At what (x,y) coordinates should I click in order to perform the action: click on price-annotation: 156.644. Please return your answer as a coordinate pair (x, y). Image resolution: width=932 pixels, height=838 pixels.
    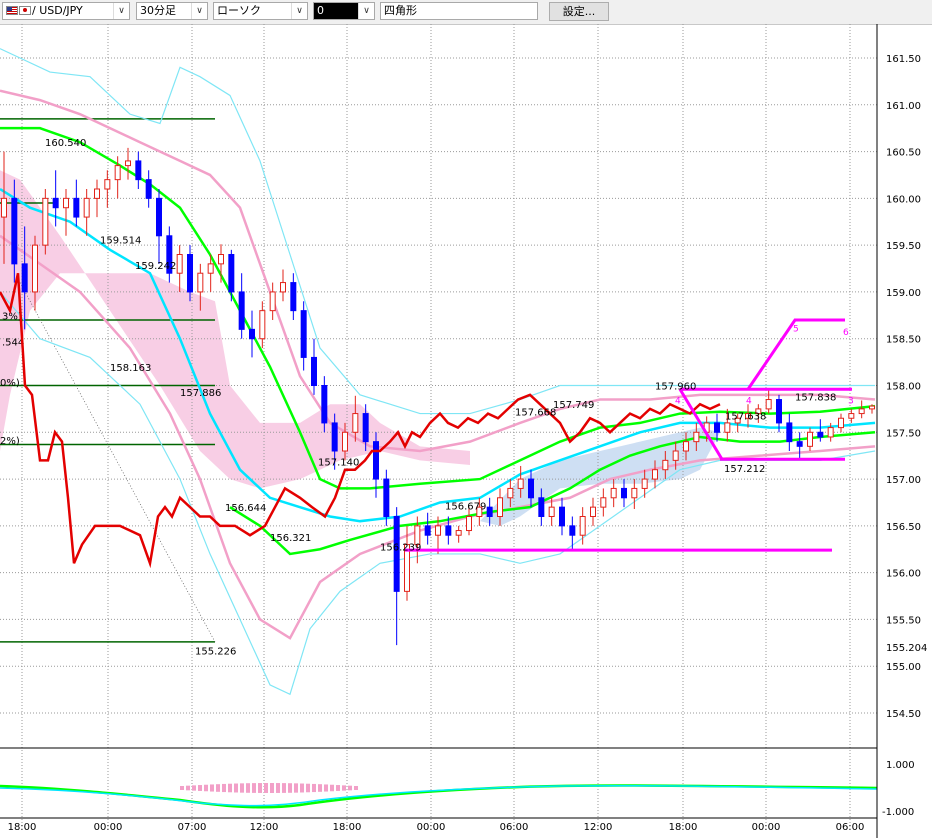
    Looking at the image, I should click on (245, 508).